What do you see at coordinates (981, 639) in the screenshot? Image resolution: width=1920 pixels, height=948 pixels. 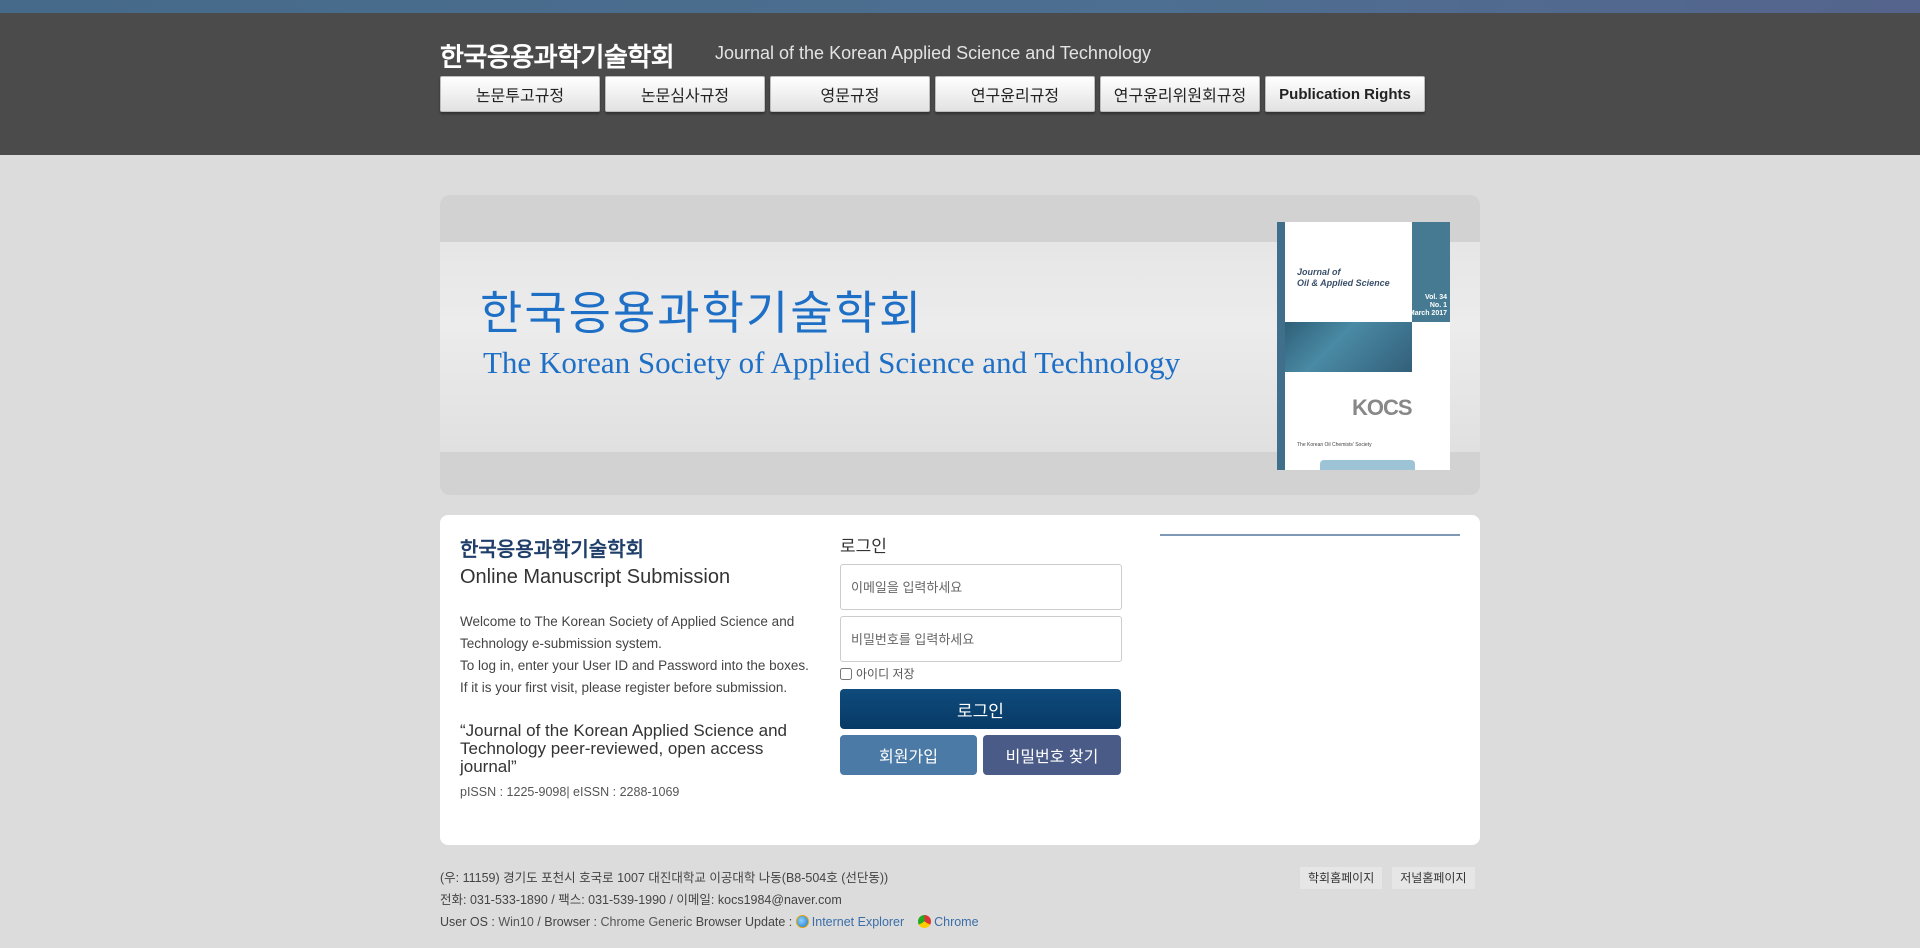 I see `password-input` at bounding box center [981, 639].